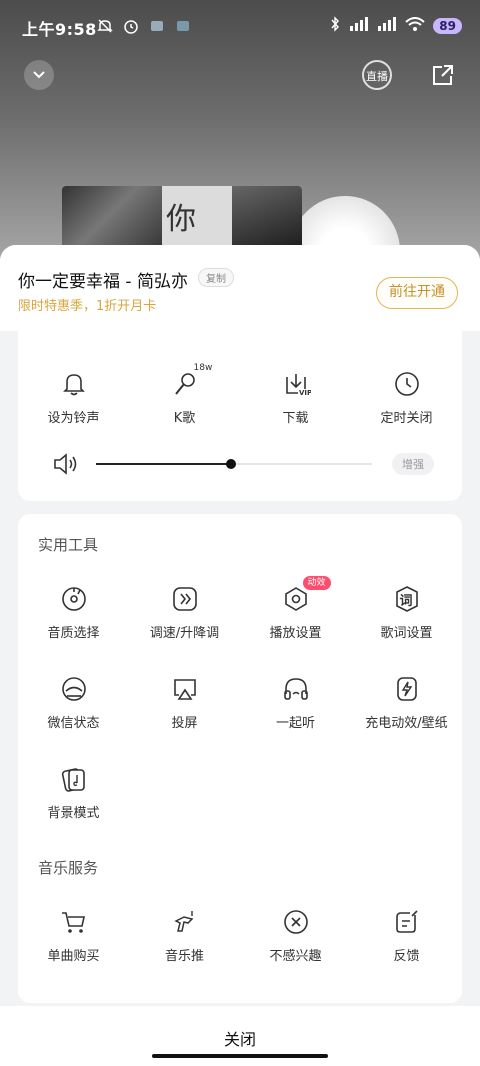 The width and height of the screenshot is (480, 1066). Describe the element at coordinates (68, 868) in the screenshot. I see `services-section-title: 音乐服务` at that location.